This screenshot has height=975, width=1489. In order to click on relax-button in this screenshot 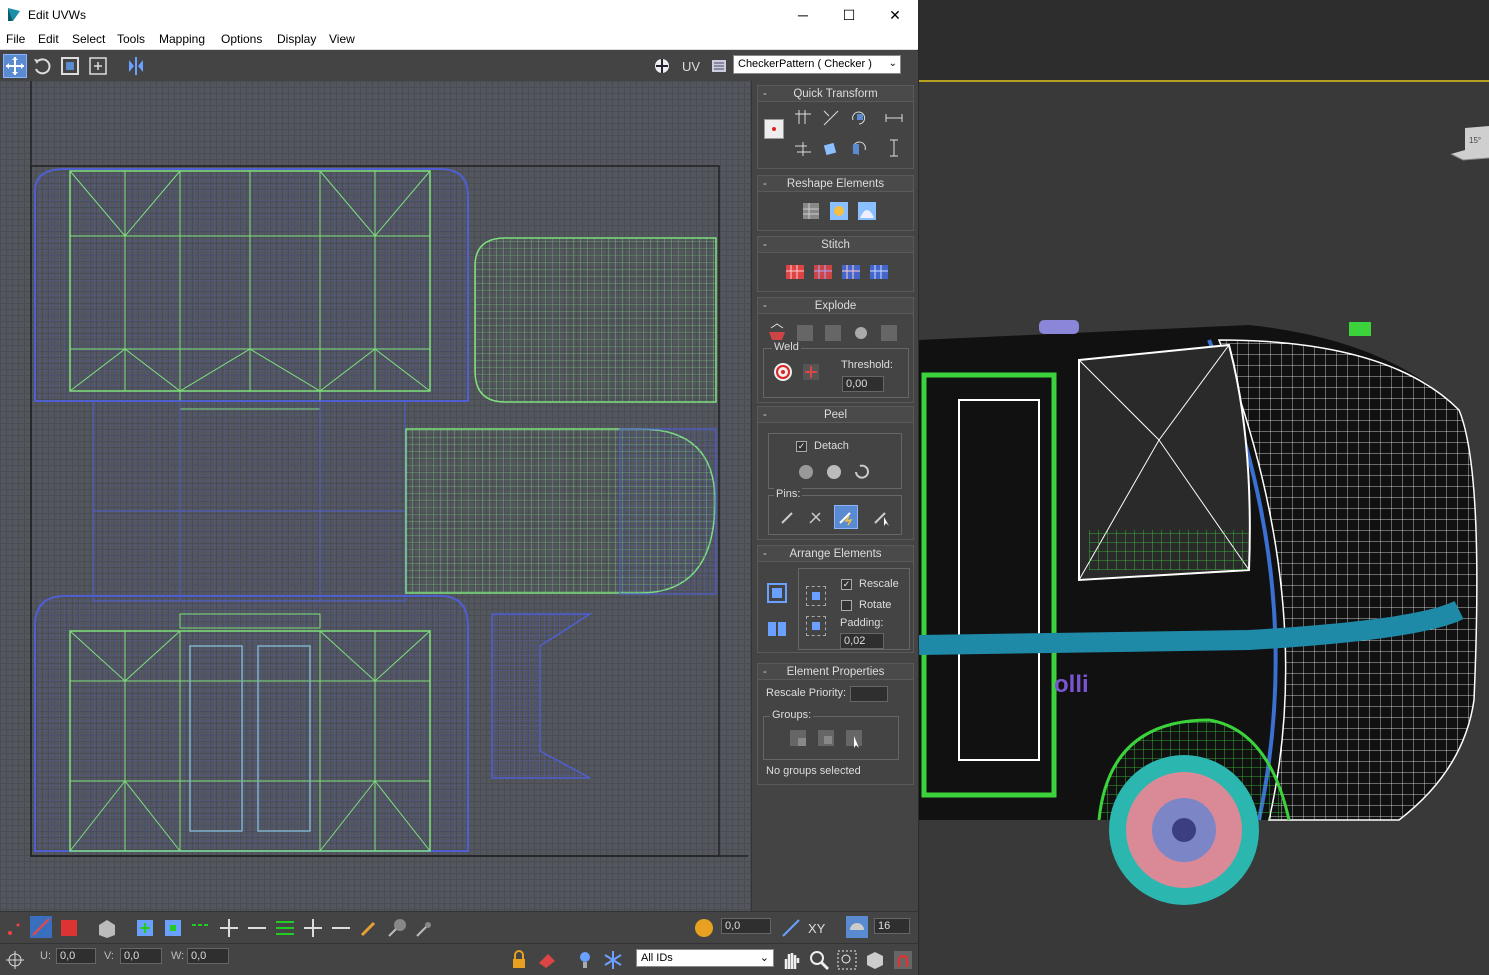, I will do `click(810, 210)`.